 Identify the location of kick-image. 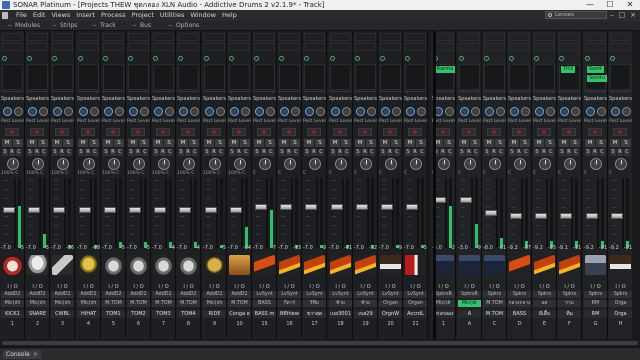
(12, 265).